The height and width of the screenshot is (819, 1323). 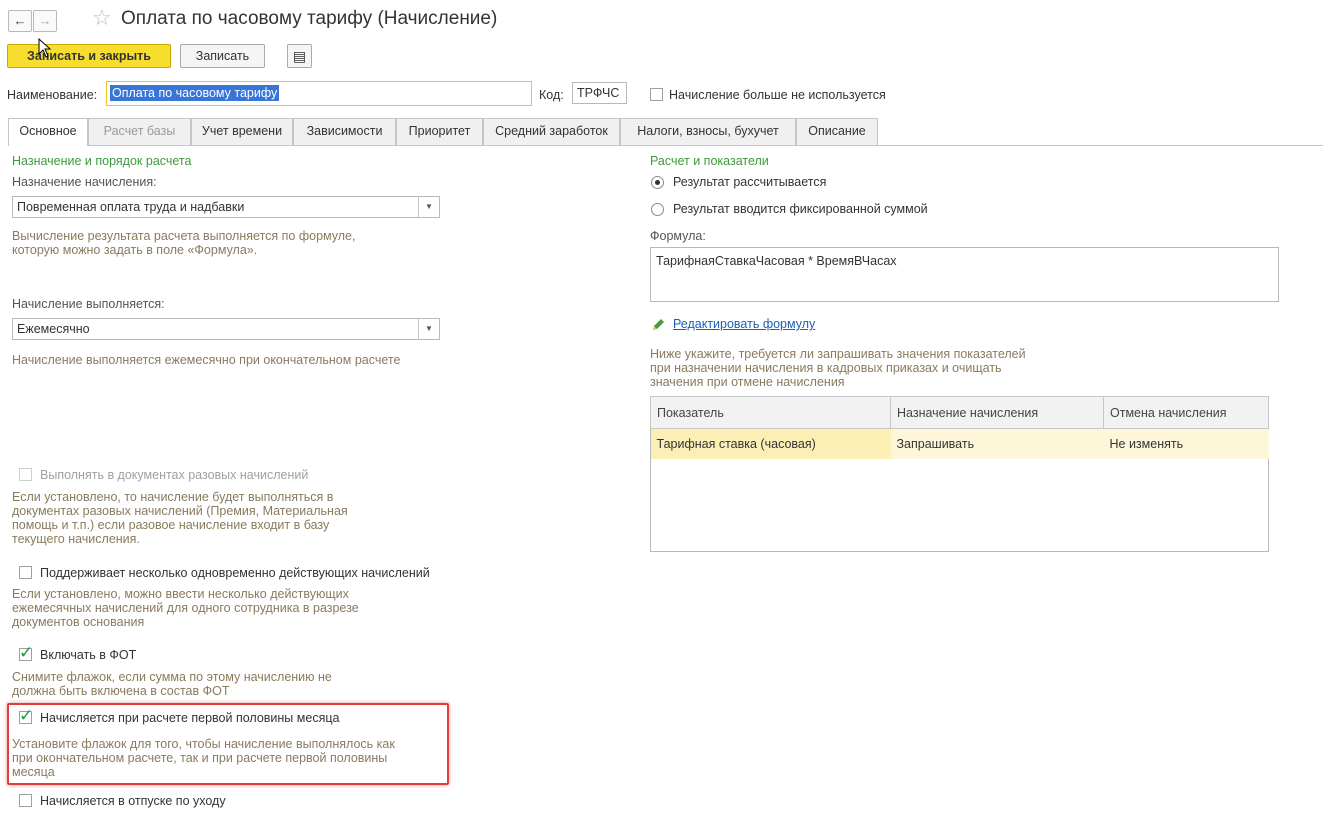 I want to click on table-cell: Тарифная ставка (часовая), so click(x=770, y=443).